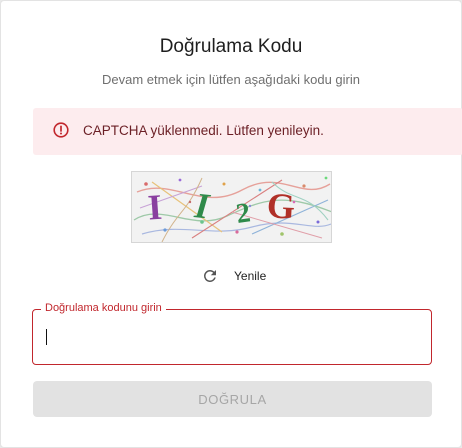 The image size is (462, 448). What do you see at coordinates (232, 399) in the screenshot?
I see `verify-button: DOĞRULA` at bounding box center [232, 399].